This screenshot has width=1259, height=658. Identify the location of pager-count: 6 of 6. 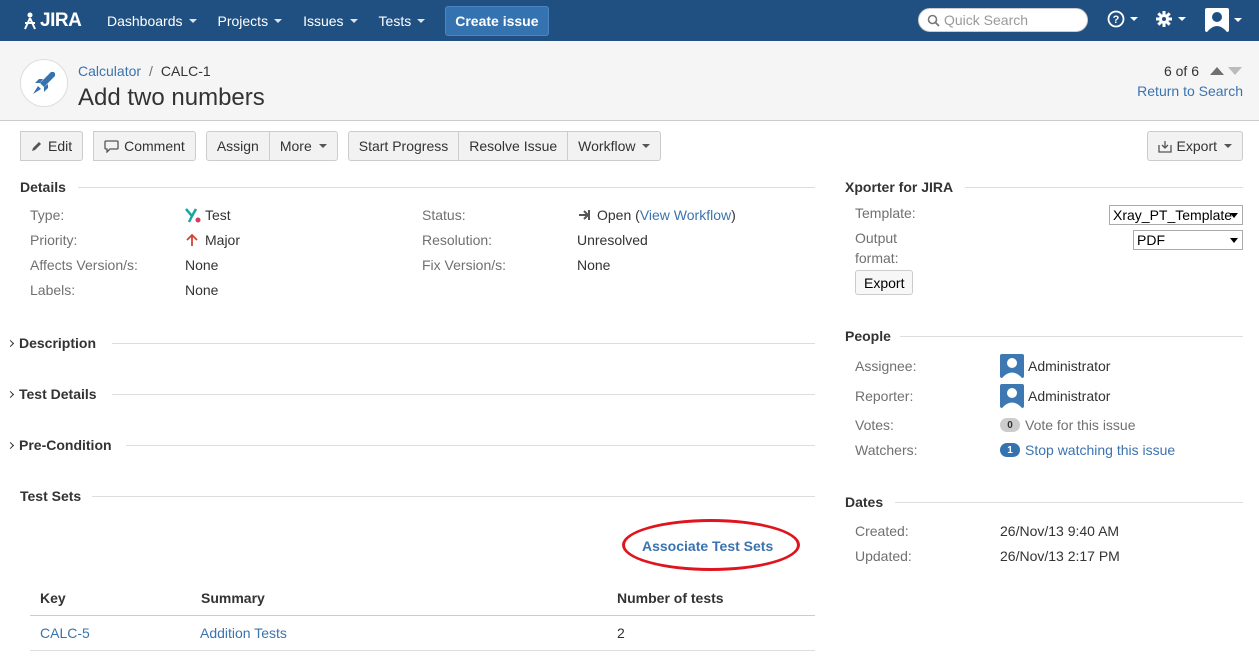
(1181, 71).